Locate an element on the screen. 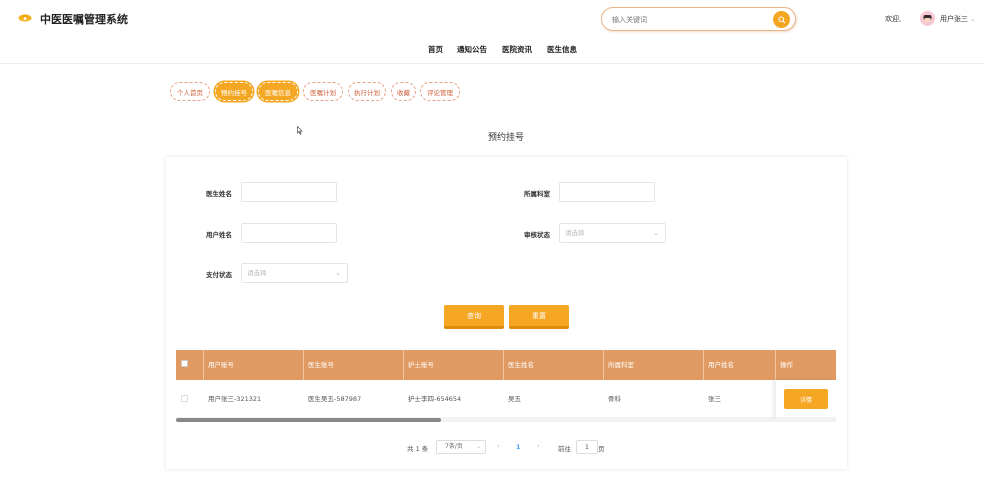 The width and height of the screenshot is (984, 501). user-name-input is located at coordinates (289, 233).